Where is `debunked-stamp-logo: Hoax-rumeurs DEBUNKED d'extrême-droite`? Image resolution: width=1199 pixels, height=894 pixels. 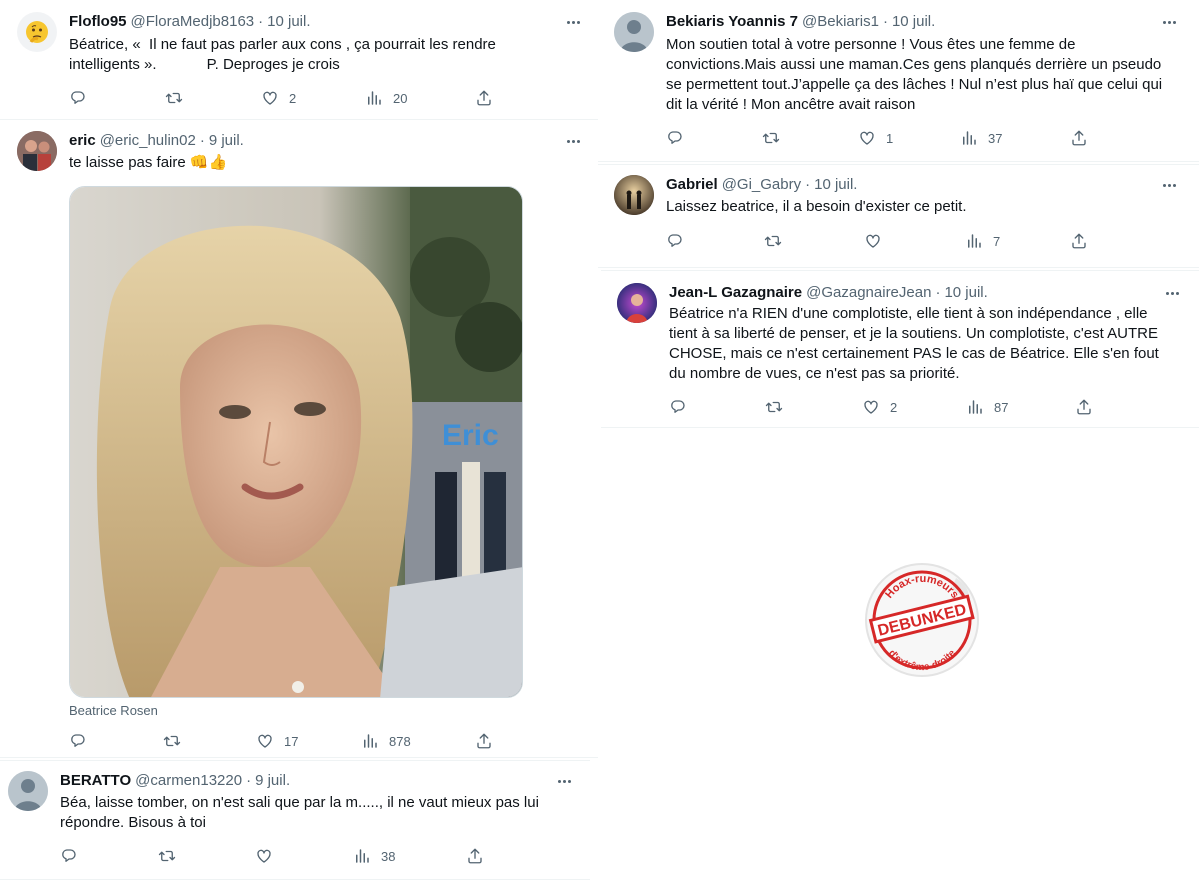 debunked-stamp-logo: Hoax-rumeurs DEBUNKED d'extrême-droite is located at coordinates (922, 620).